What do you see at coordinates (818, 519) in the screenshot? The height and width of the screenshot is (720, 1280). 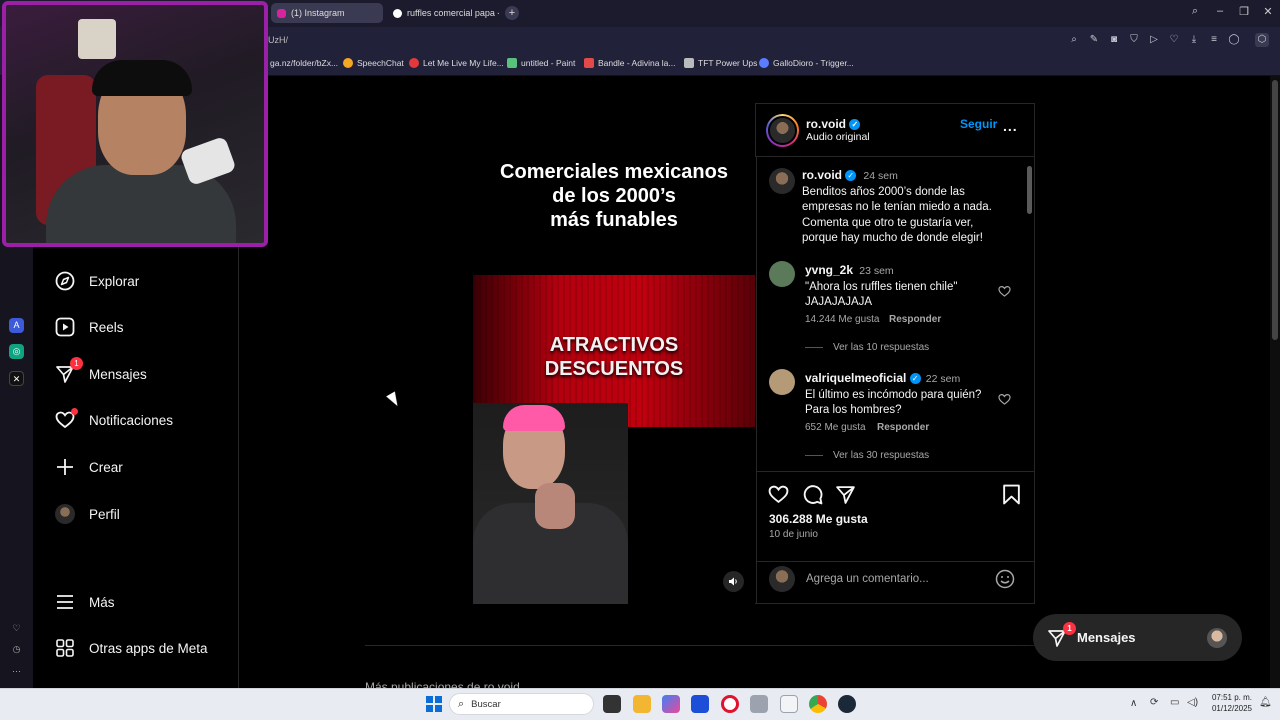 I see `likes-count: 306.288 Me gusta` at bounding box center [818, 519].